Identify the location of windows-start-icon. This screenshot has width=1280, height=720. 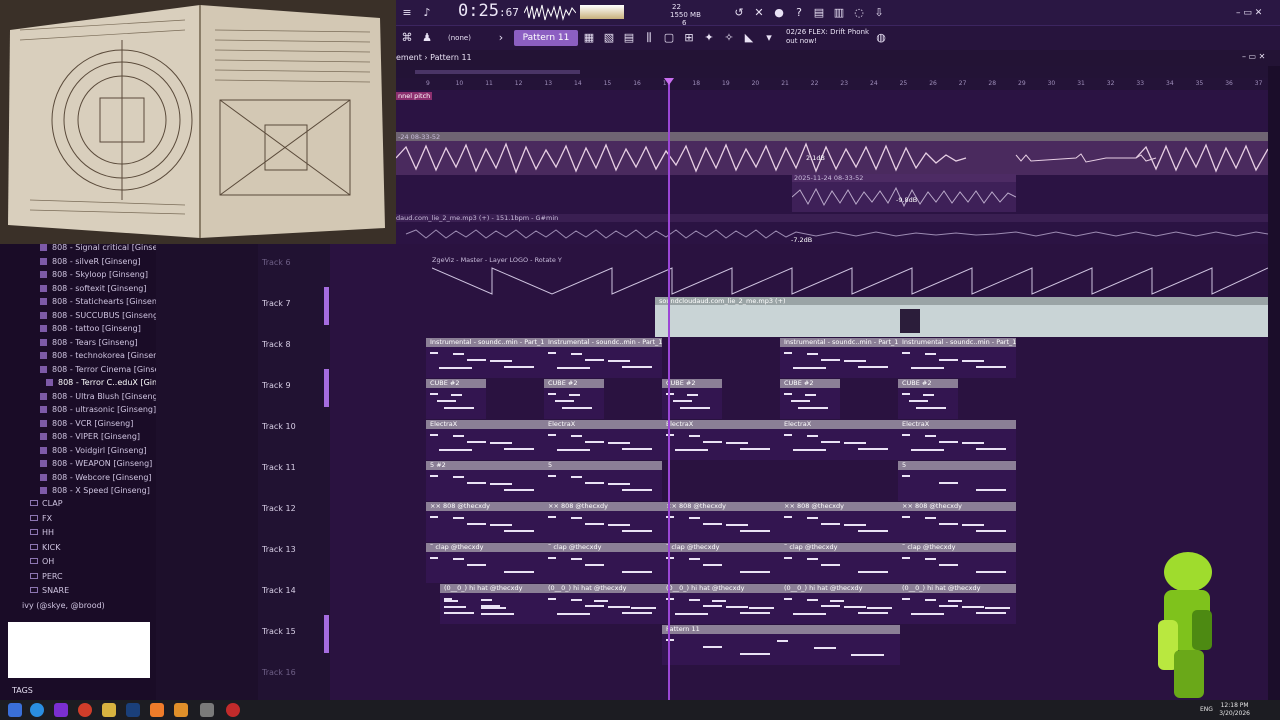
(15, 710).